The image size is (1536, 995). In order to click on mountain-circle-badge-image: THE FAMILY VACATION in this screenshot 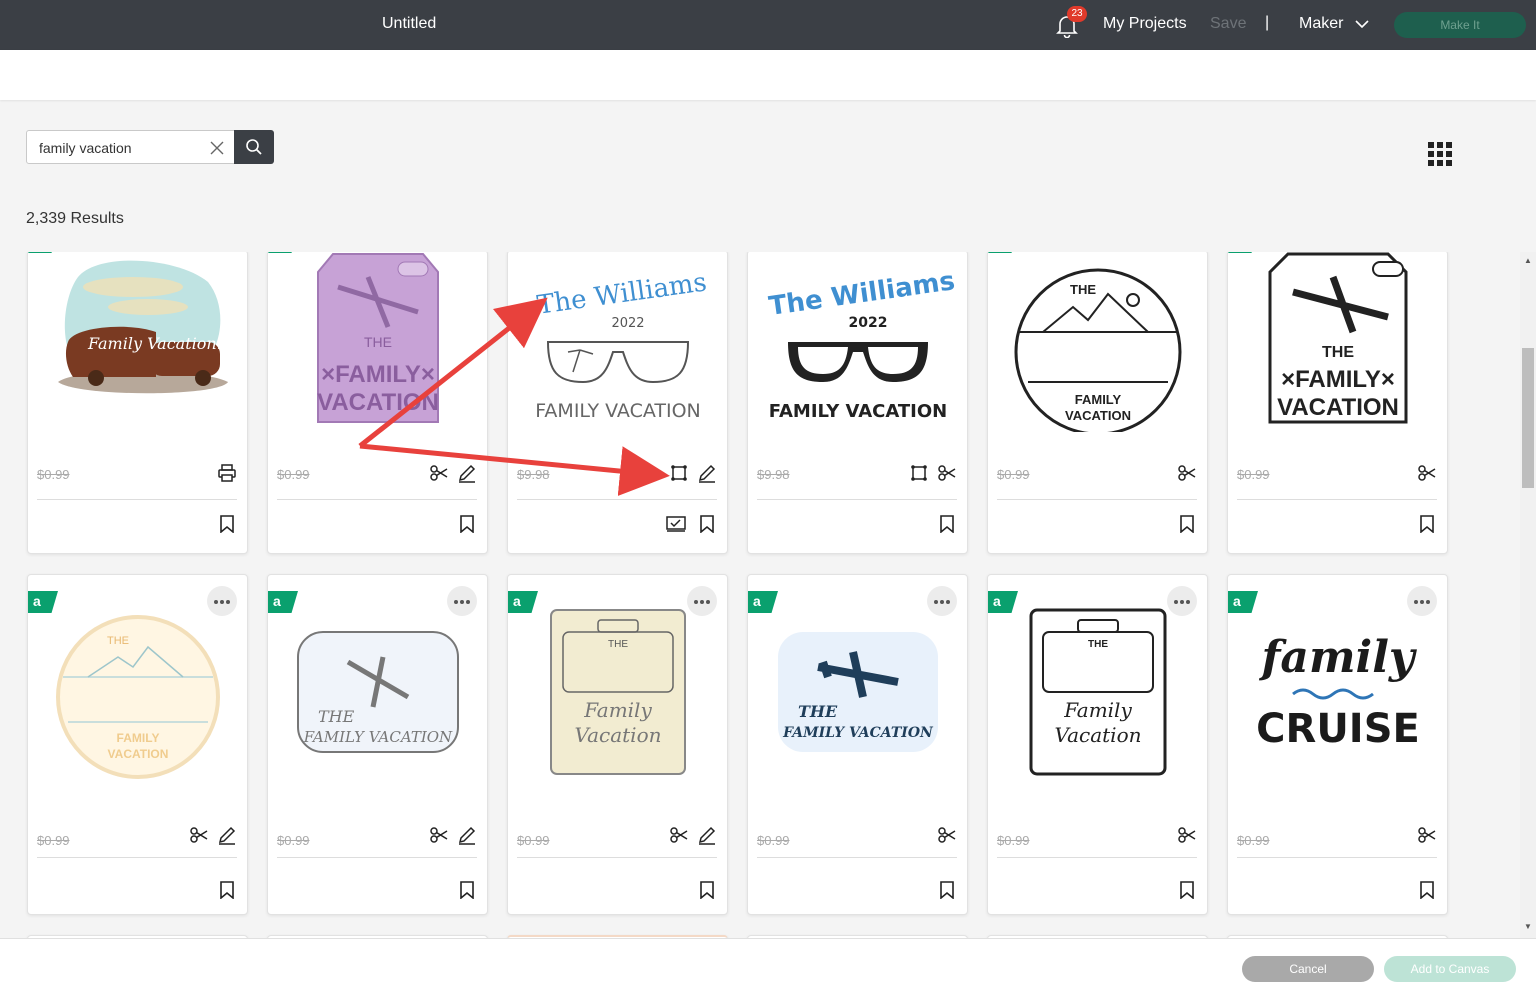, I will do `click(1097, 350)`.